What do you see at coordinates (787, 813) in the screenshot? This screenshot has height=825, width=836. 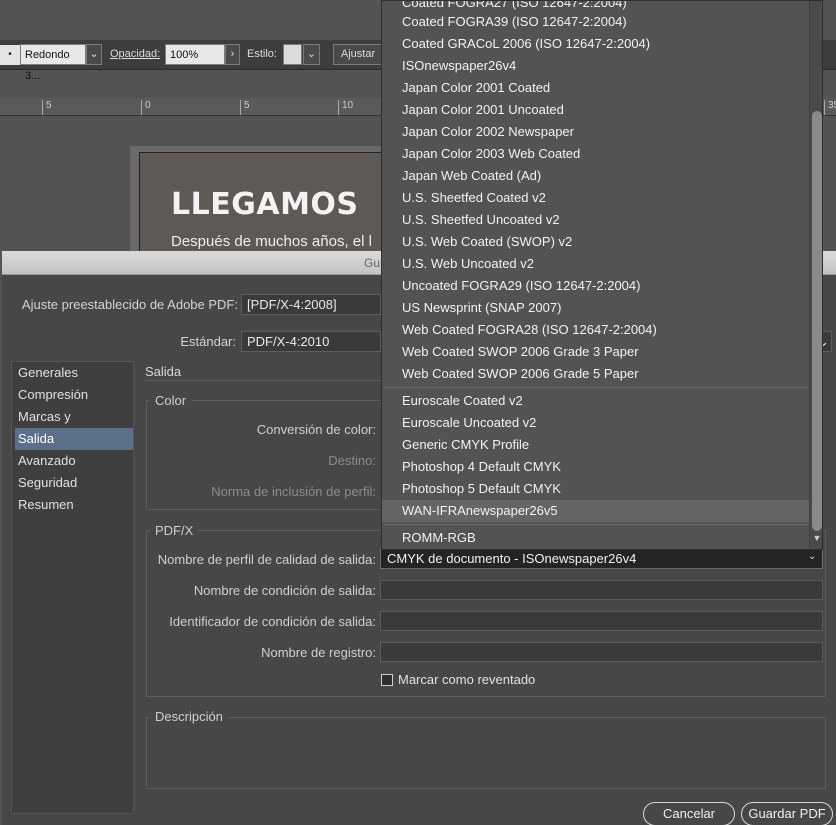 I see `save-pdf-button: Guardar PDF` at bounding box center [787, 813].